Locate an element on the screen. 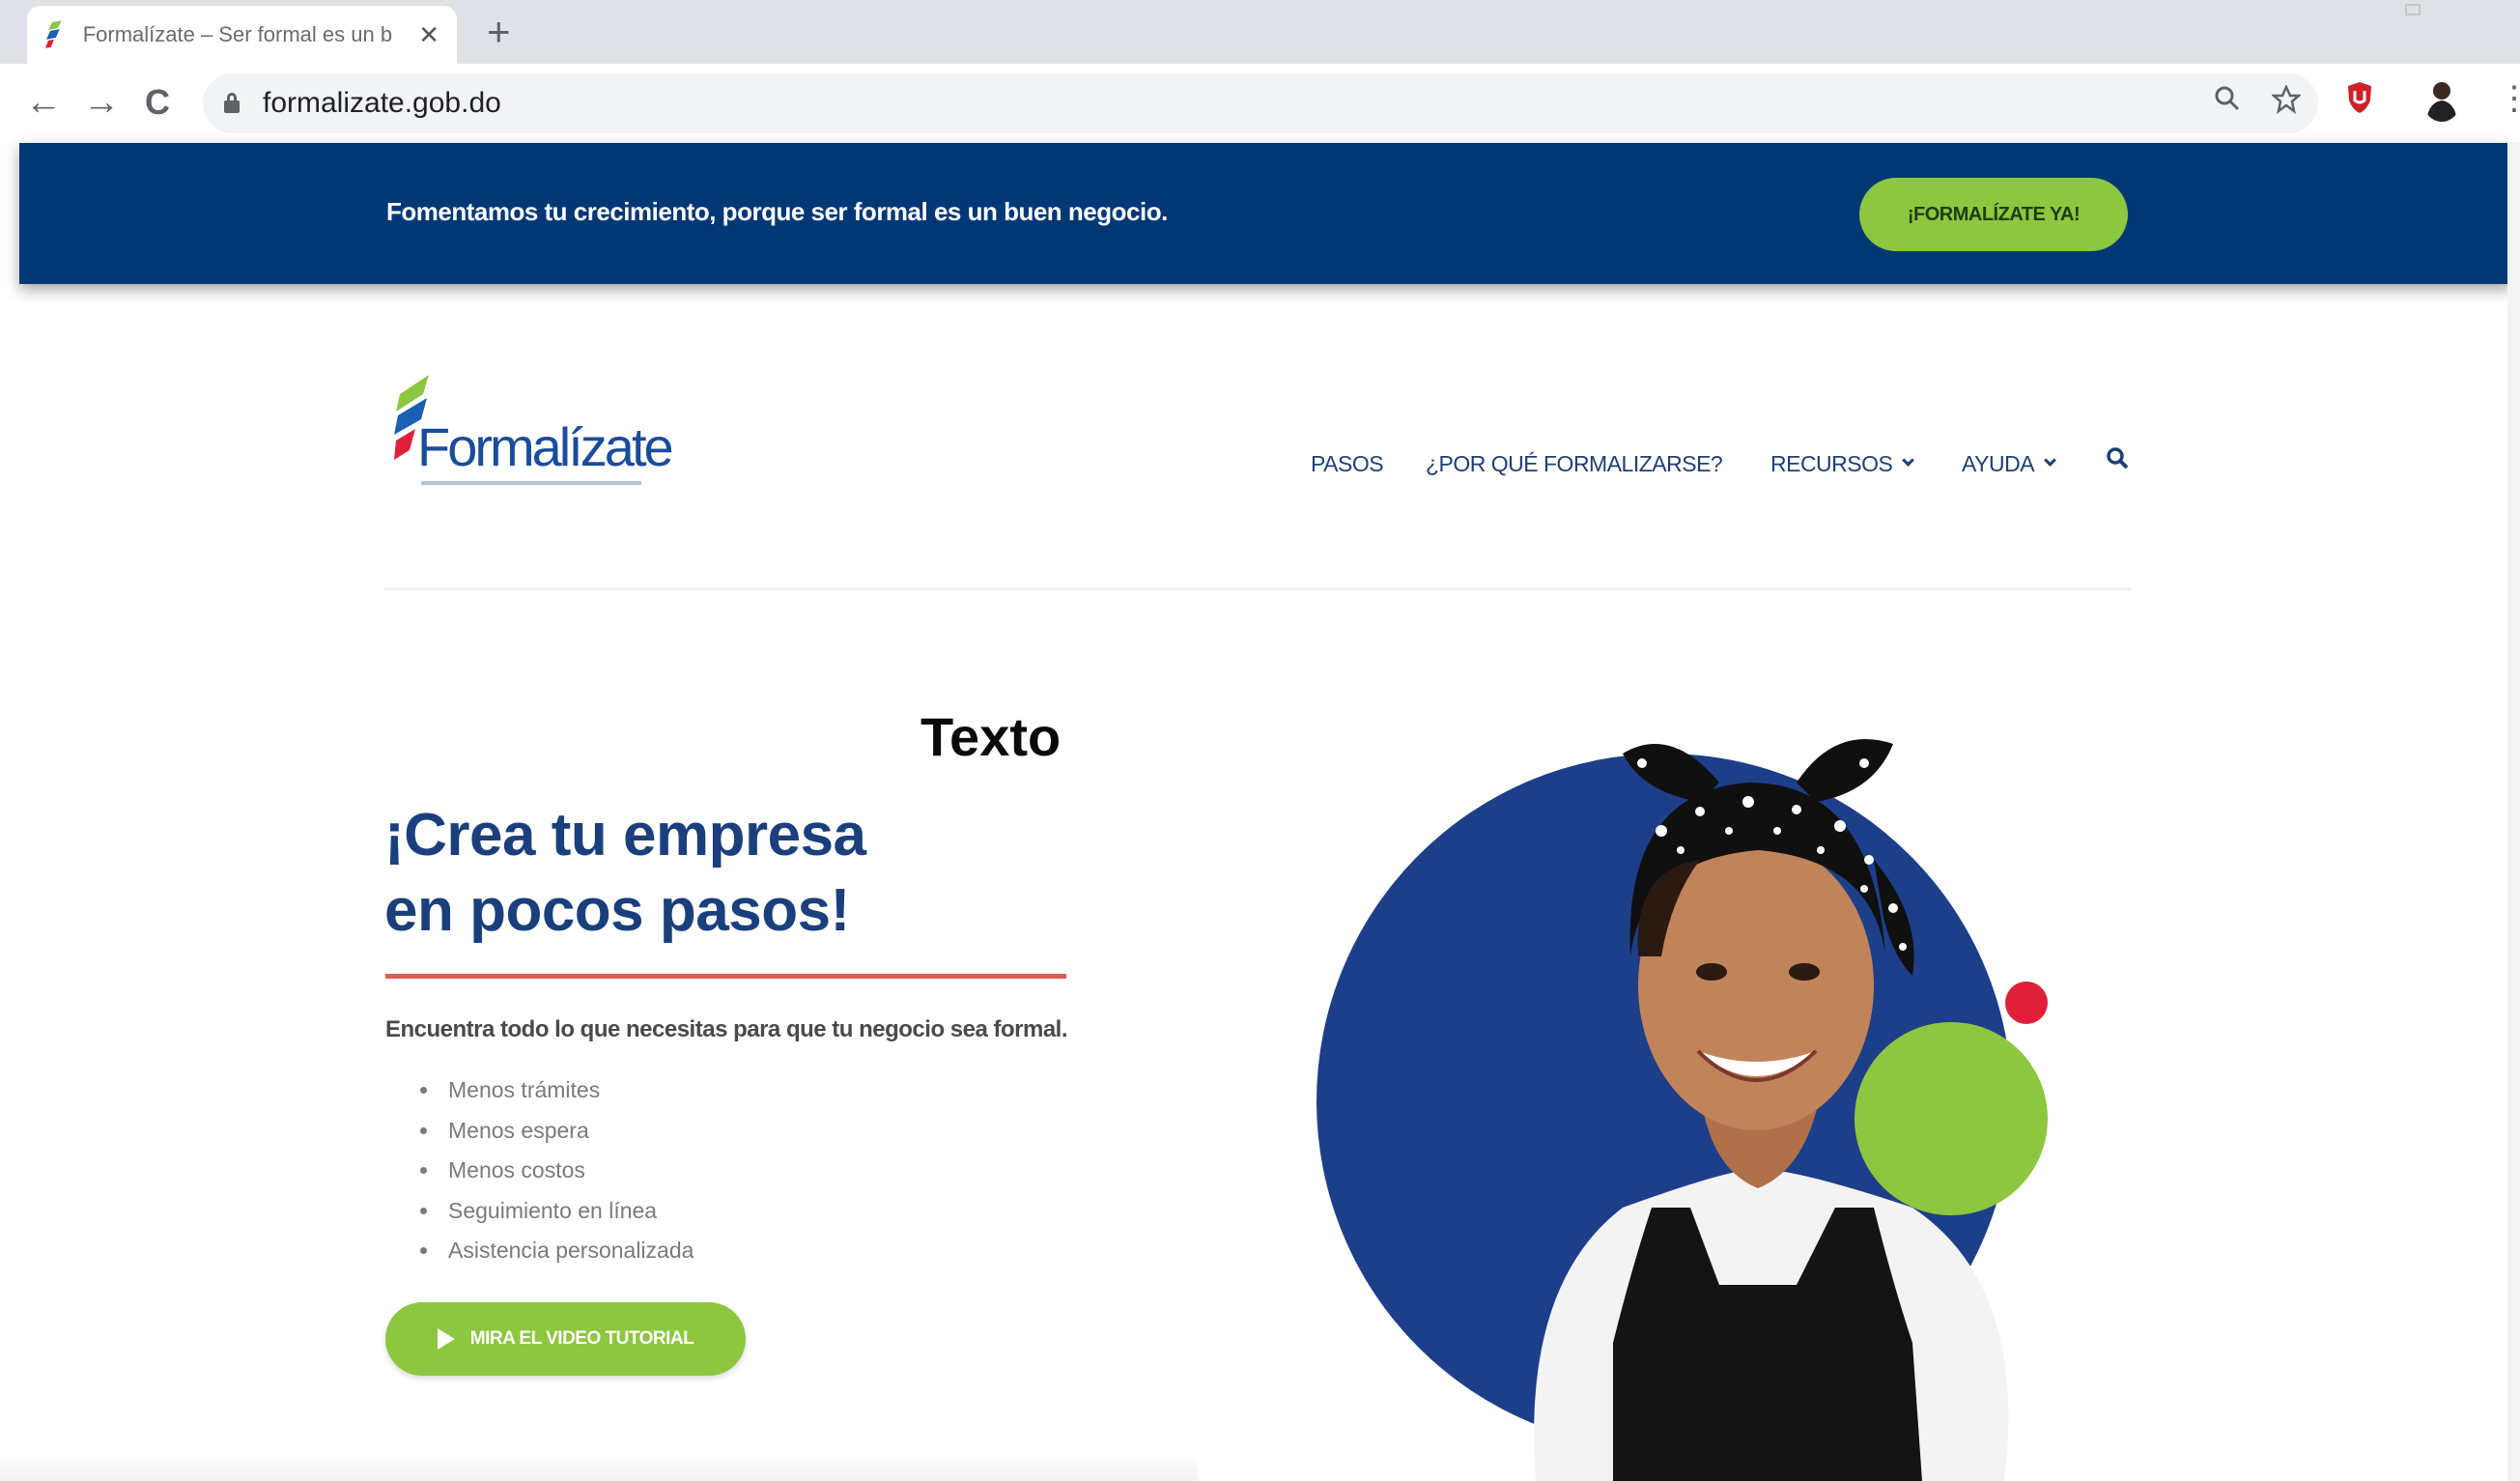 This screenshot has height=1481, width=2520. formalizate-ya-button: ¡FORMALÍZATE YA! is located at coordinates (1993, 214).